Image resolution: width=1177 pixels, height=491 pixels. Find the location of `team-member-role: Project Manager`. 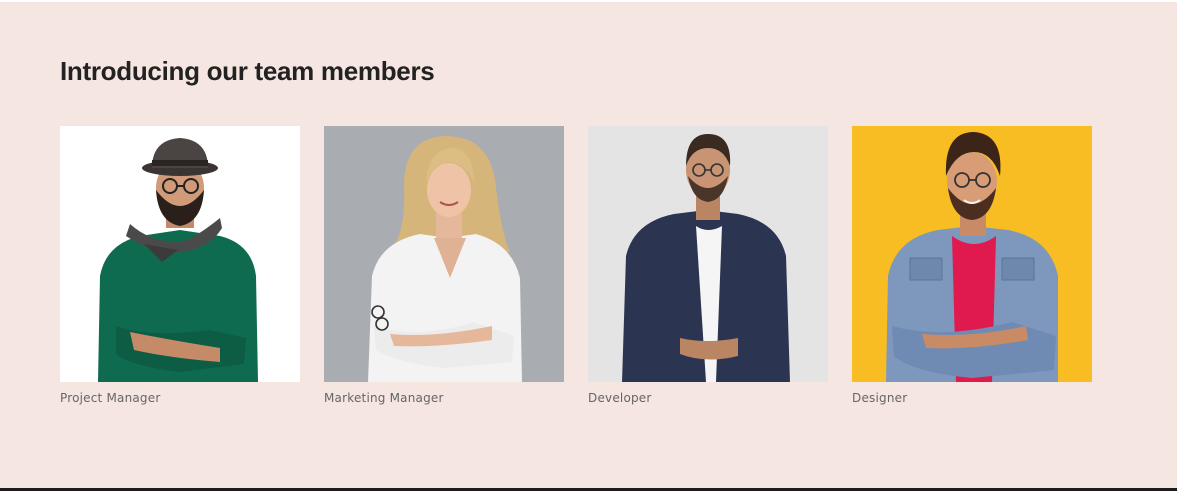

team-member-role: Project Manager is located at coordinates (110, 398).